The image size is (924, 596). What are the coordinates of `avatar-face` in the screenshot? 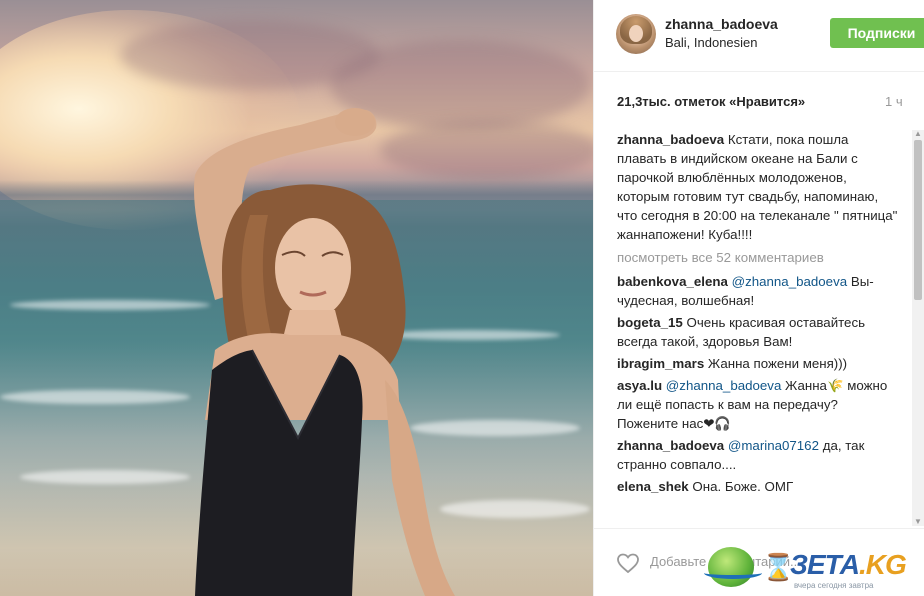 It's located at (636, 33).